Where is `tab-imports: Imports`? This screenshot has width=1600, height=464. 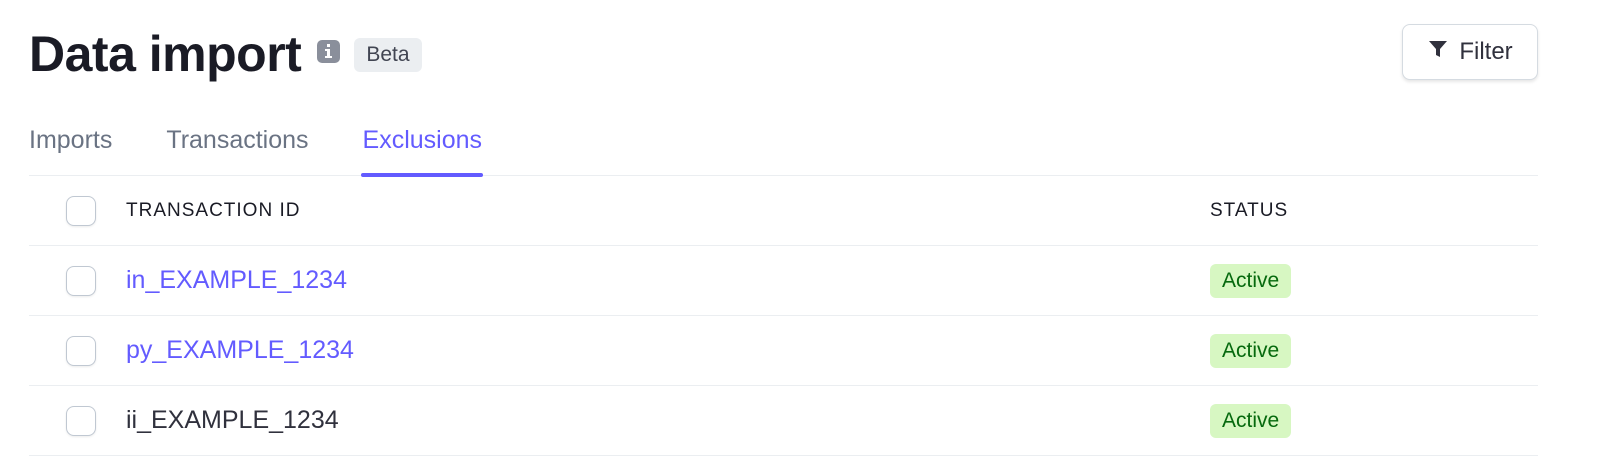 tab-imports: Imports is located at coordinates (70, 147).